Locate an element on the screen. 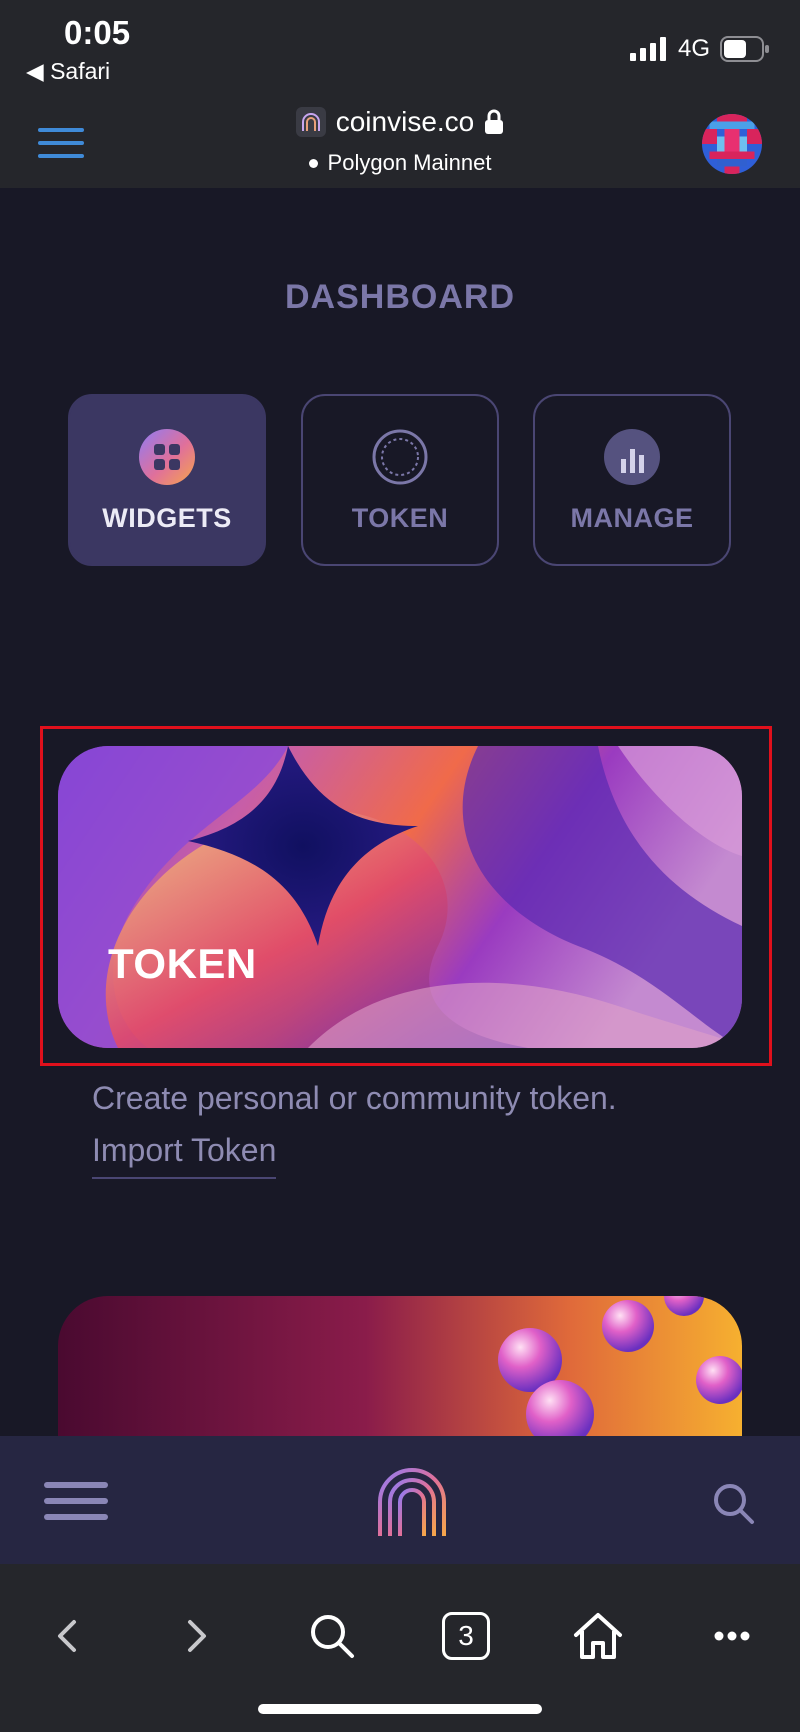 This screenshot has height=1732, width=800. tab-token: TOKEN is located at coordinates (400, 480).